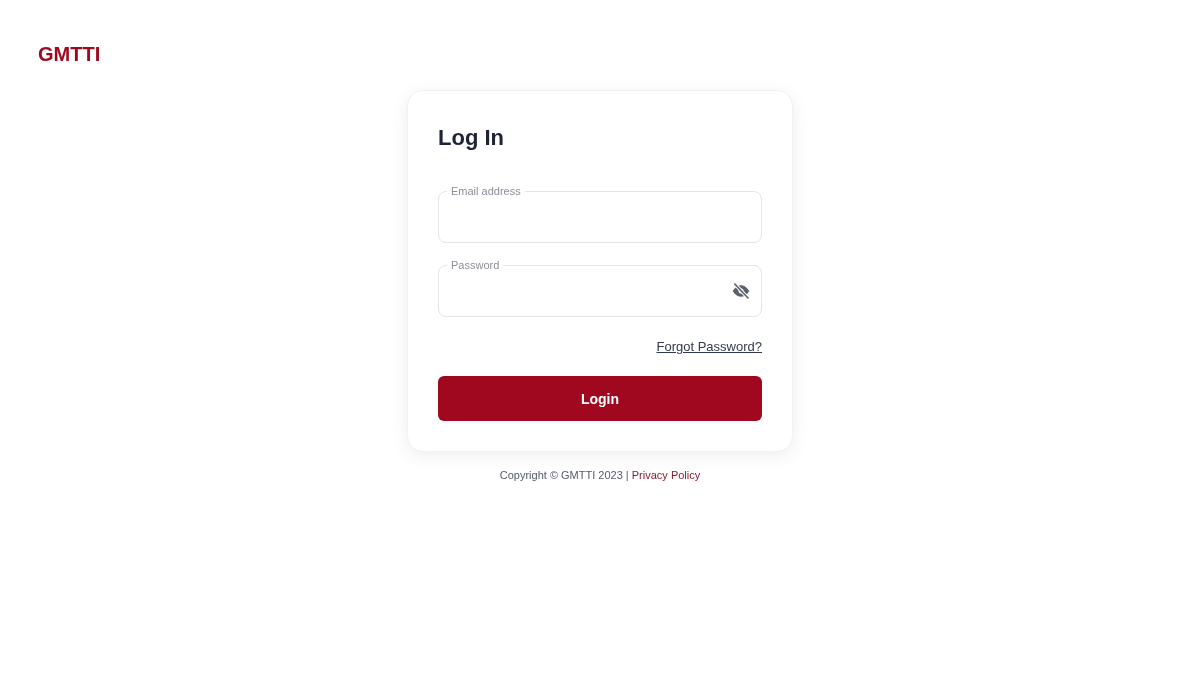 This screenshot has height=675, width=1200. Describe the element at coordinates (564, 475) in the screenshot. I see `copyright-text: Copyright © GMTTI 2023 |` at that location.